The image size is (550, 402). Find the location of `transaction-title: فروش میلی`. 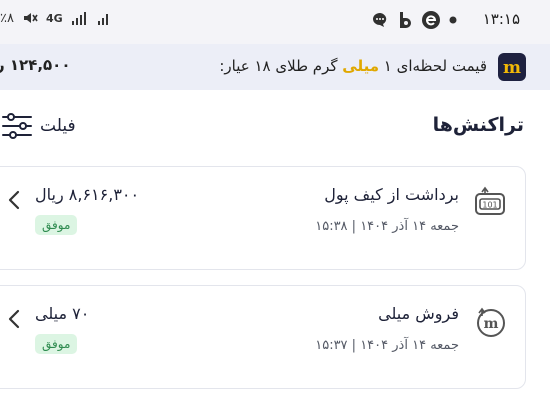

transaction-title: فروش میلی is located at coordinates (418, 313).